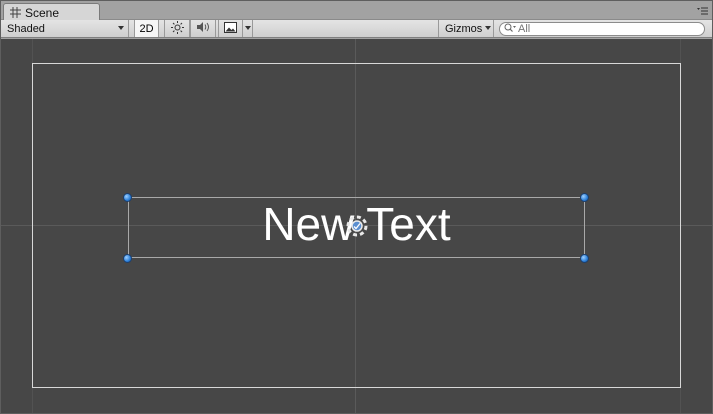 This screenshot has height=414, width=713. Describe the element at coordinates (42, 12) in the screenshot. I see `tab-label: Scene` at that location.